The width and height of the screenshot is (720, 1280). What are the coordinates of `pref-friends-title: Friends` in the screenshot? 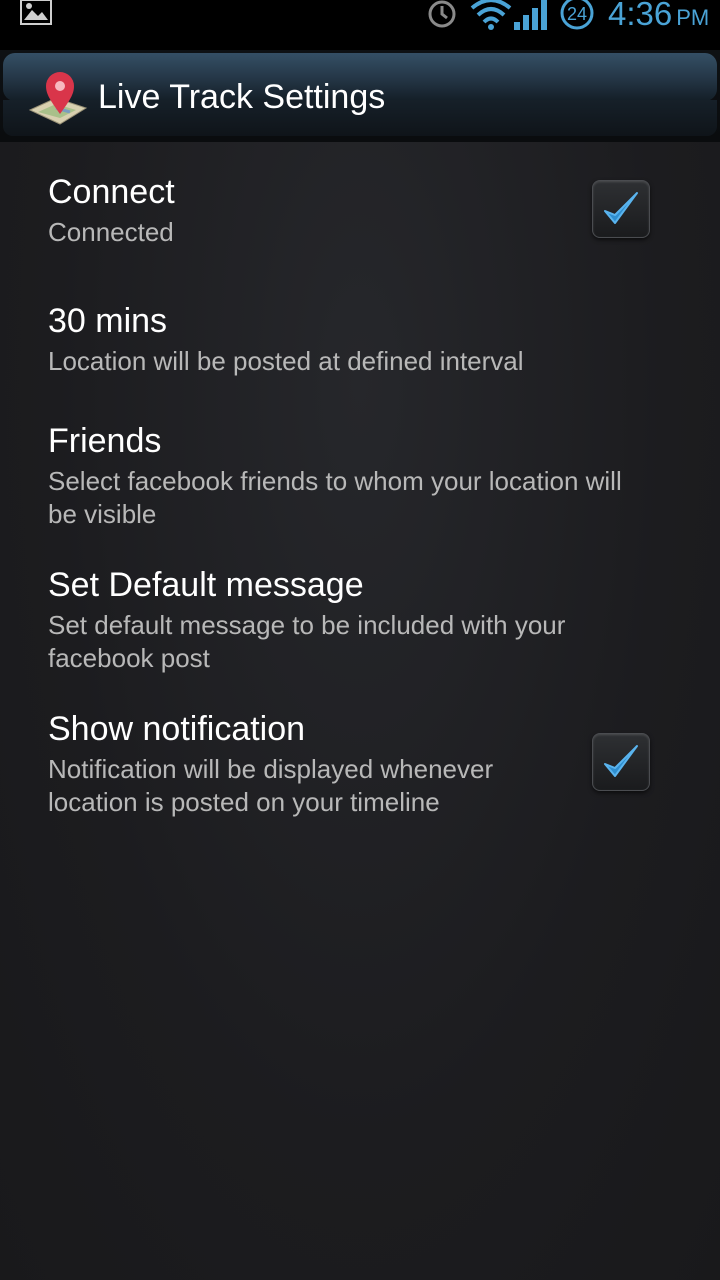 It's located at (105, 441).